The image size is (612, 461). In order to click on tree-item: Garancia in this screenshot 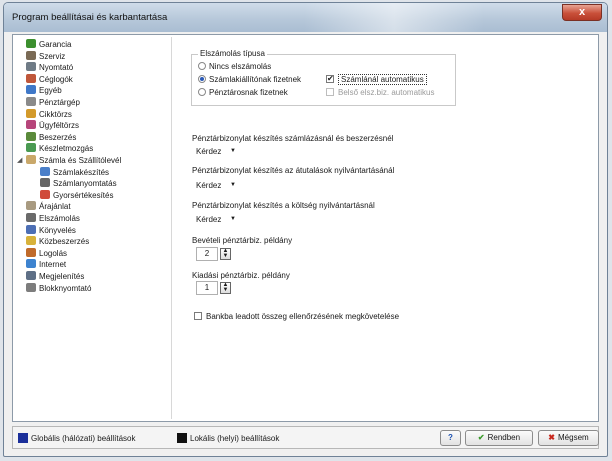, I will do `click(48, 45)`.